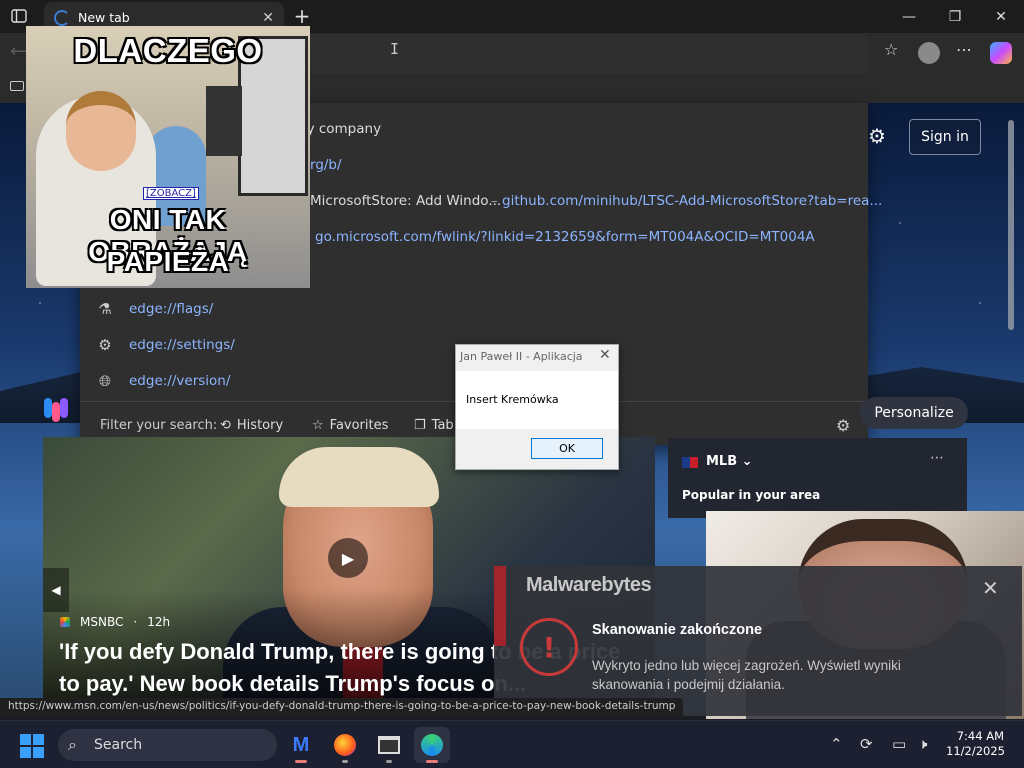 The image size is (1024, 768). Describe the element at coordinates (302, 16) in the screenshot. I see `new-tab-button: +` at that location.